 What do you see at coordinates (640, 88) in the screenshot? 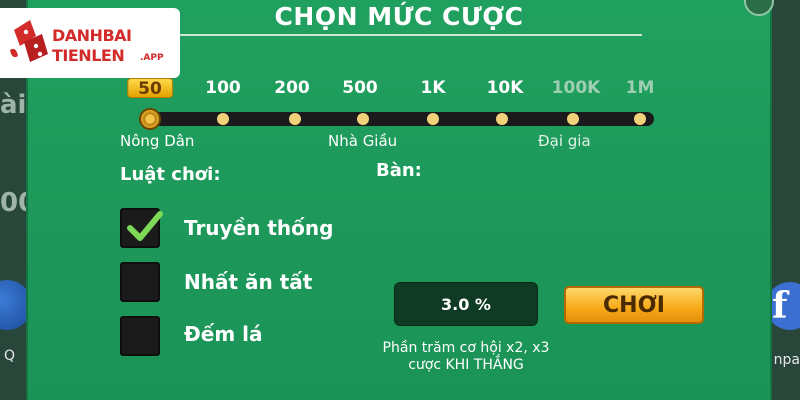
I see `bet-level-1m: 1M` at bounding box center [640, 88].